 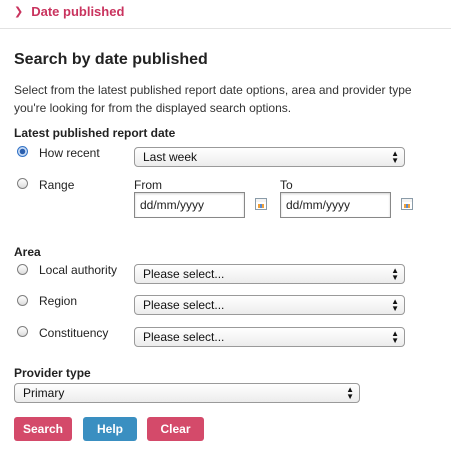 I want to click on to-label: To, so click(x=286, y=185).